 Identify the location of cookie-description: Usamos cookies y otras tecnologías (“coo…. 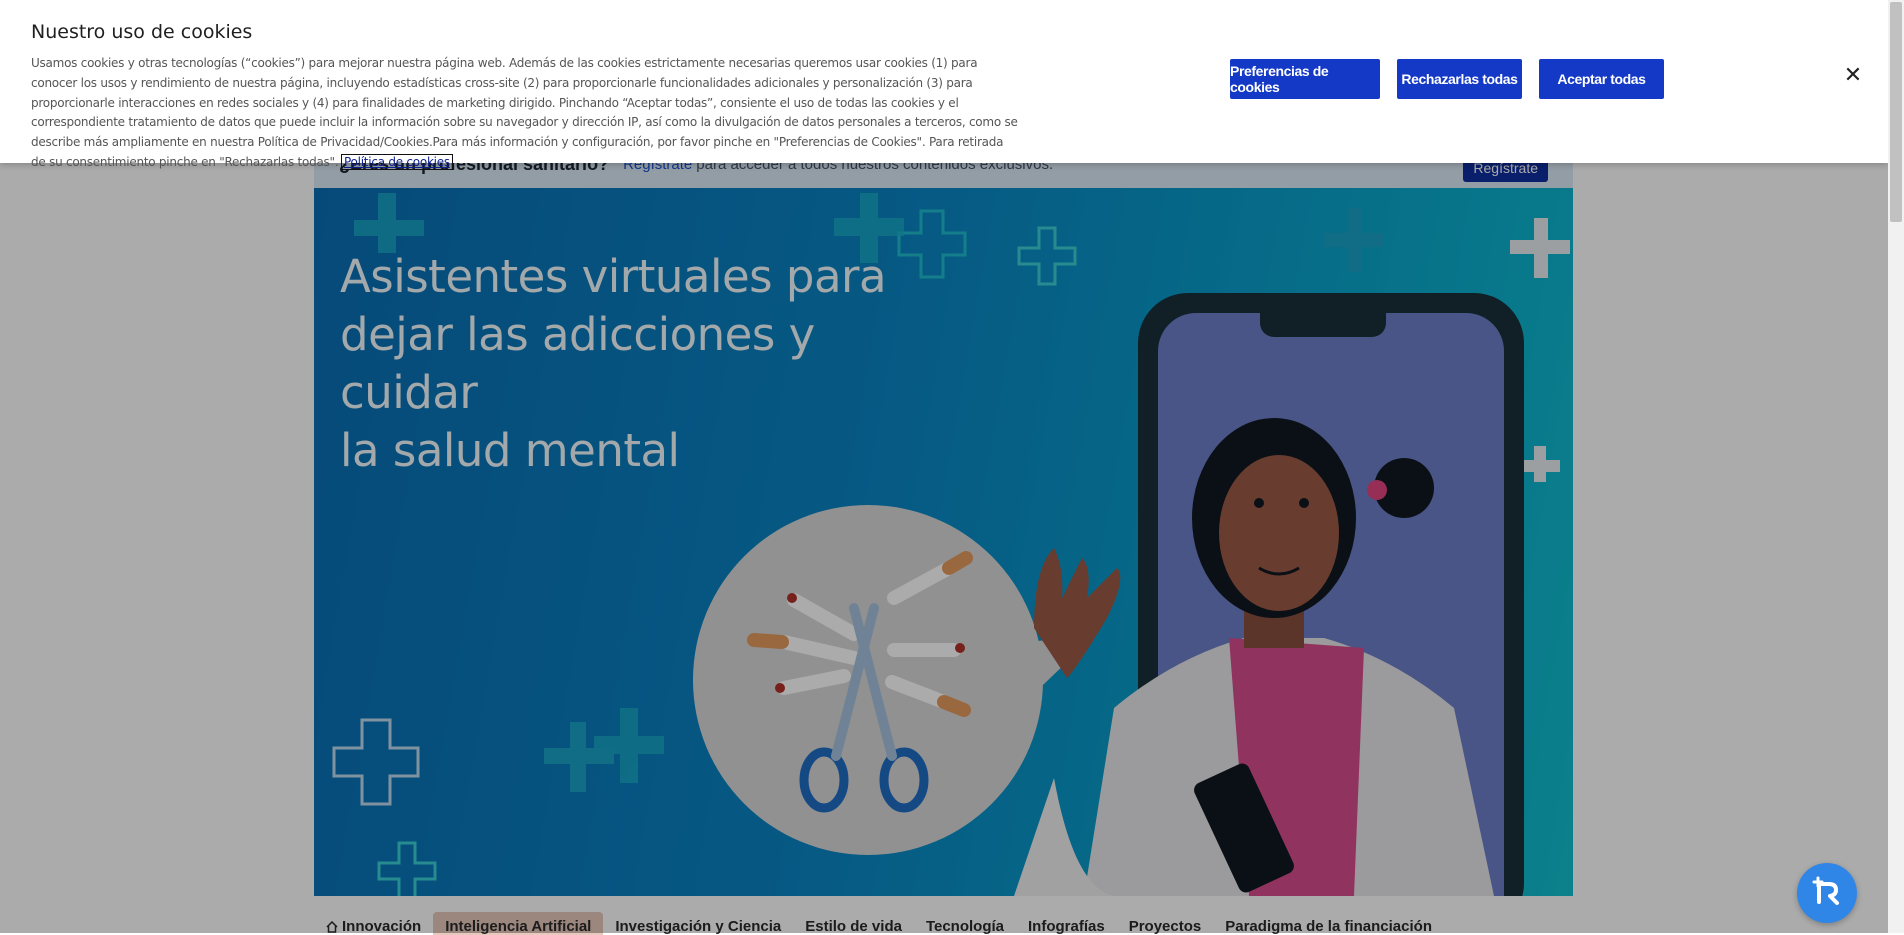
(526, 113).